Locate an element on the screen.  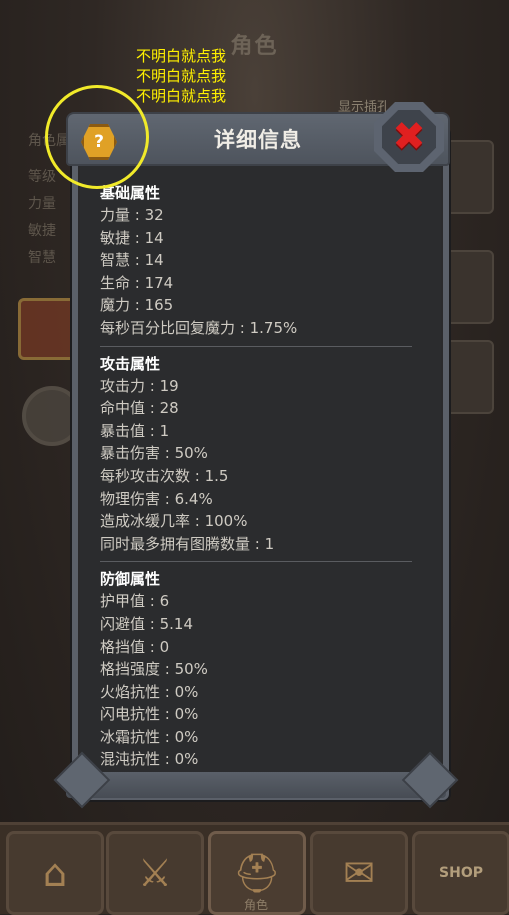
stat-row: 暴击值 : 1 is located at coordinates (135, 430).